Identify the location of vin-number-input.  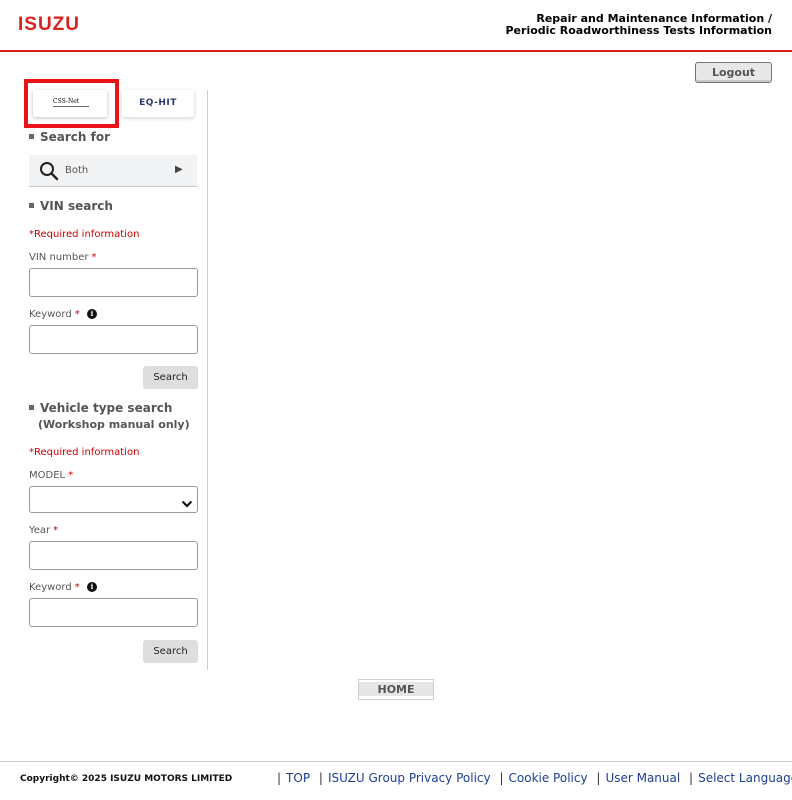
(113, 282).